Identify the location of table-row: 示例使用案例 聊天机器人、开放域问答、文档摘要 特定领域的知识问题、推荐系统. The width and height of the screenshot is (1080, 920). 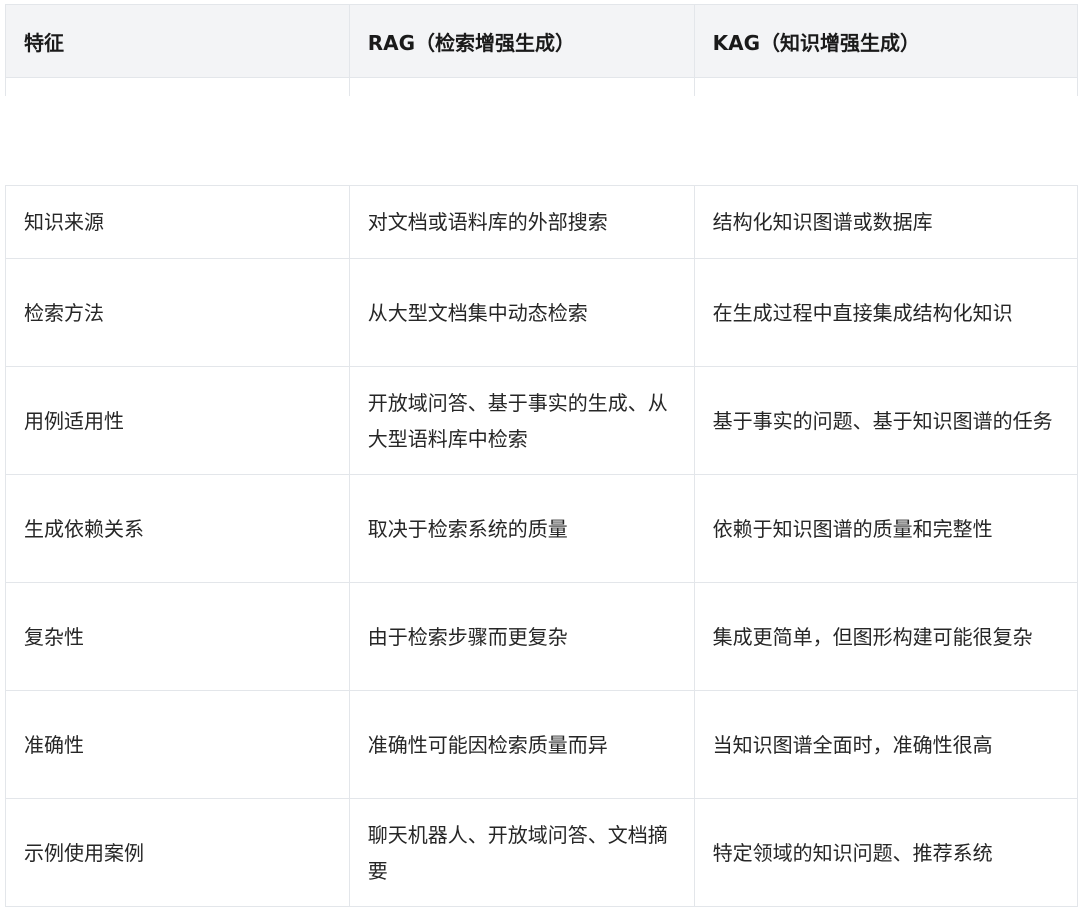
(542, 853).